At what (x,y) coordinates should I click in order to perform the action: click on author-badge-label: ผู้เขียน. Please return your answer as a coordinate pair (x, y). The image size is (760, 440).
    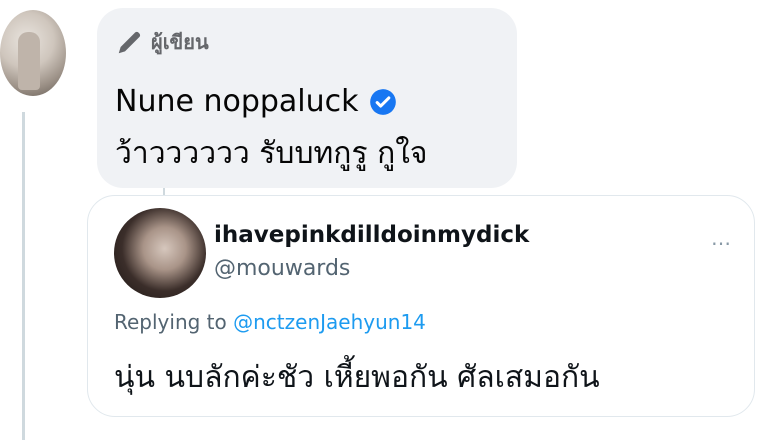
    Looking at the image, I should click on (180, 42).